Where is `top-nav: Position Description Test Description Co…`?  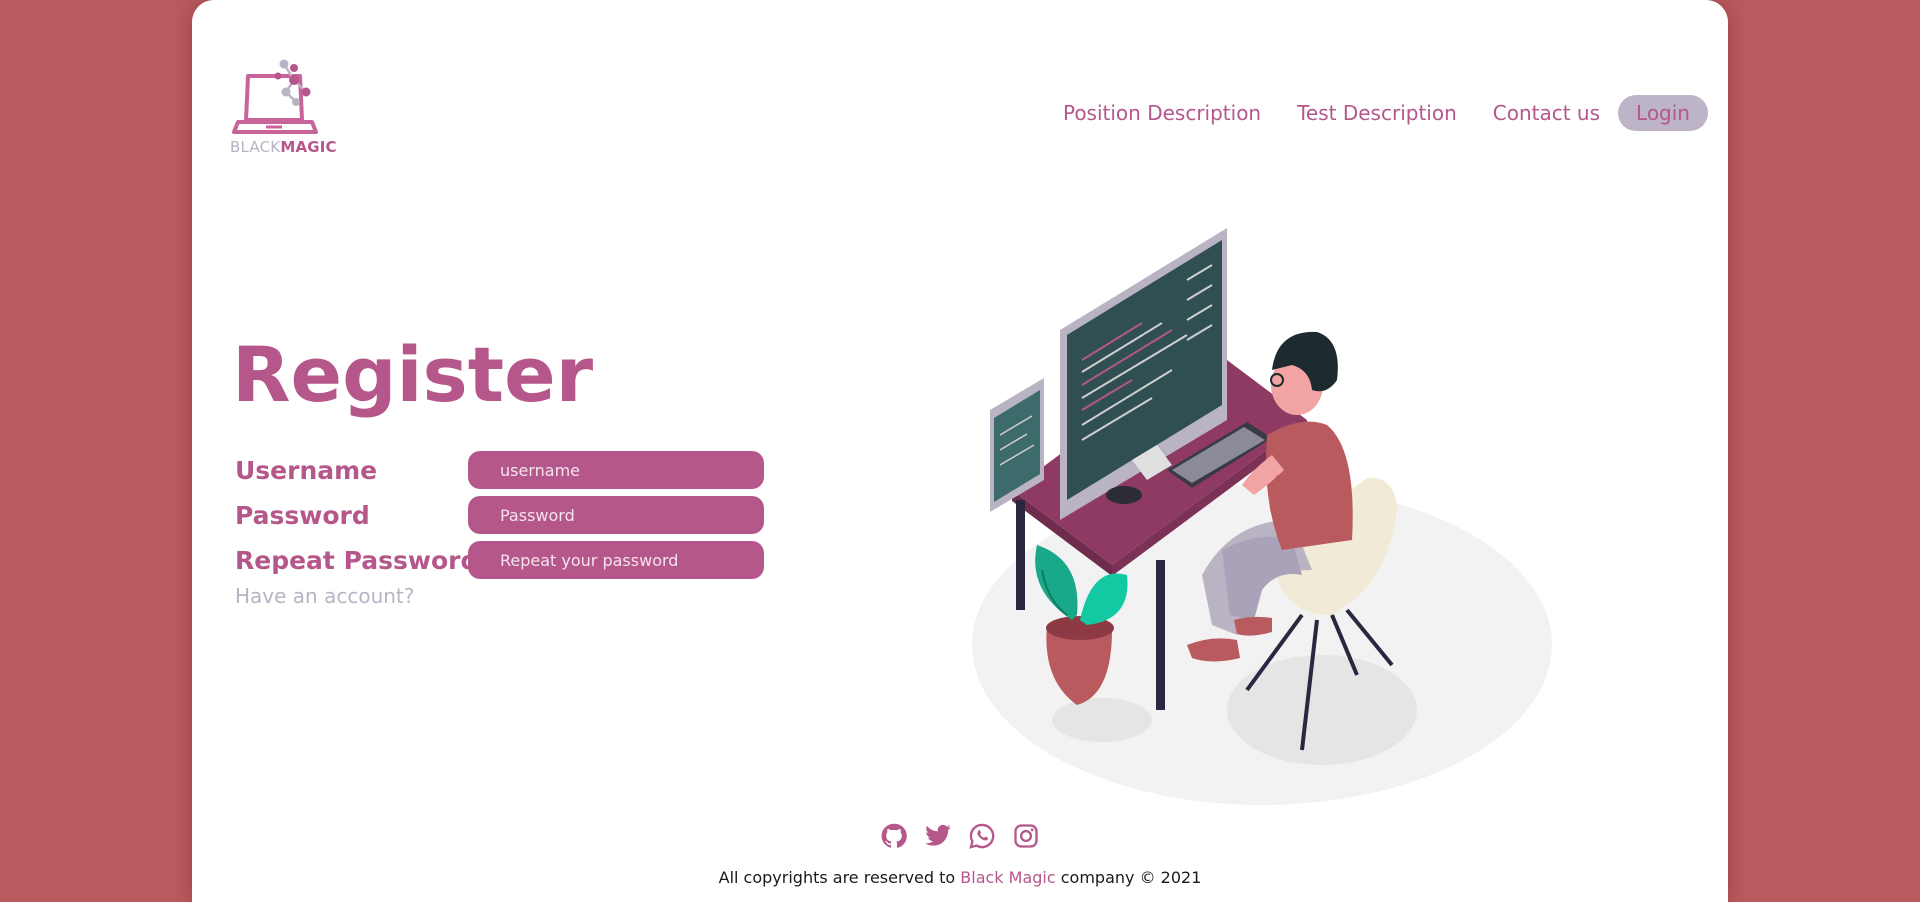 top-nav: Position Description Test Description Co… is located at coordinates (1367, 113).